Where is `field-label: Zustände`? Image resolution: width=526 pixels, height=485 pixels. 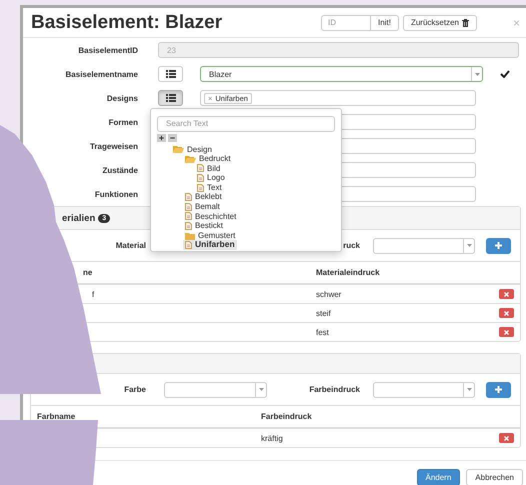
field-label: Zustände is located at coordinates (119, 170).